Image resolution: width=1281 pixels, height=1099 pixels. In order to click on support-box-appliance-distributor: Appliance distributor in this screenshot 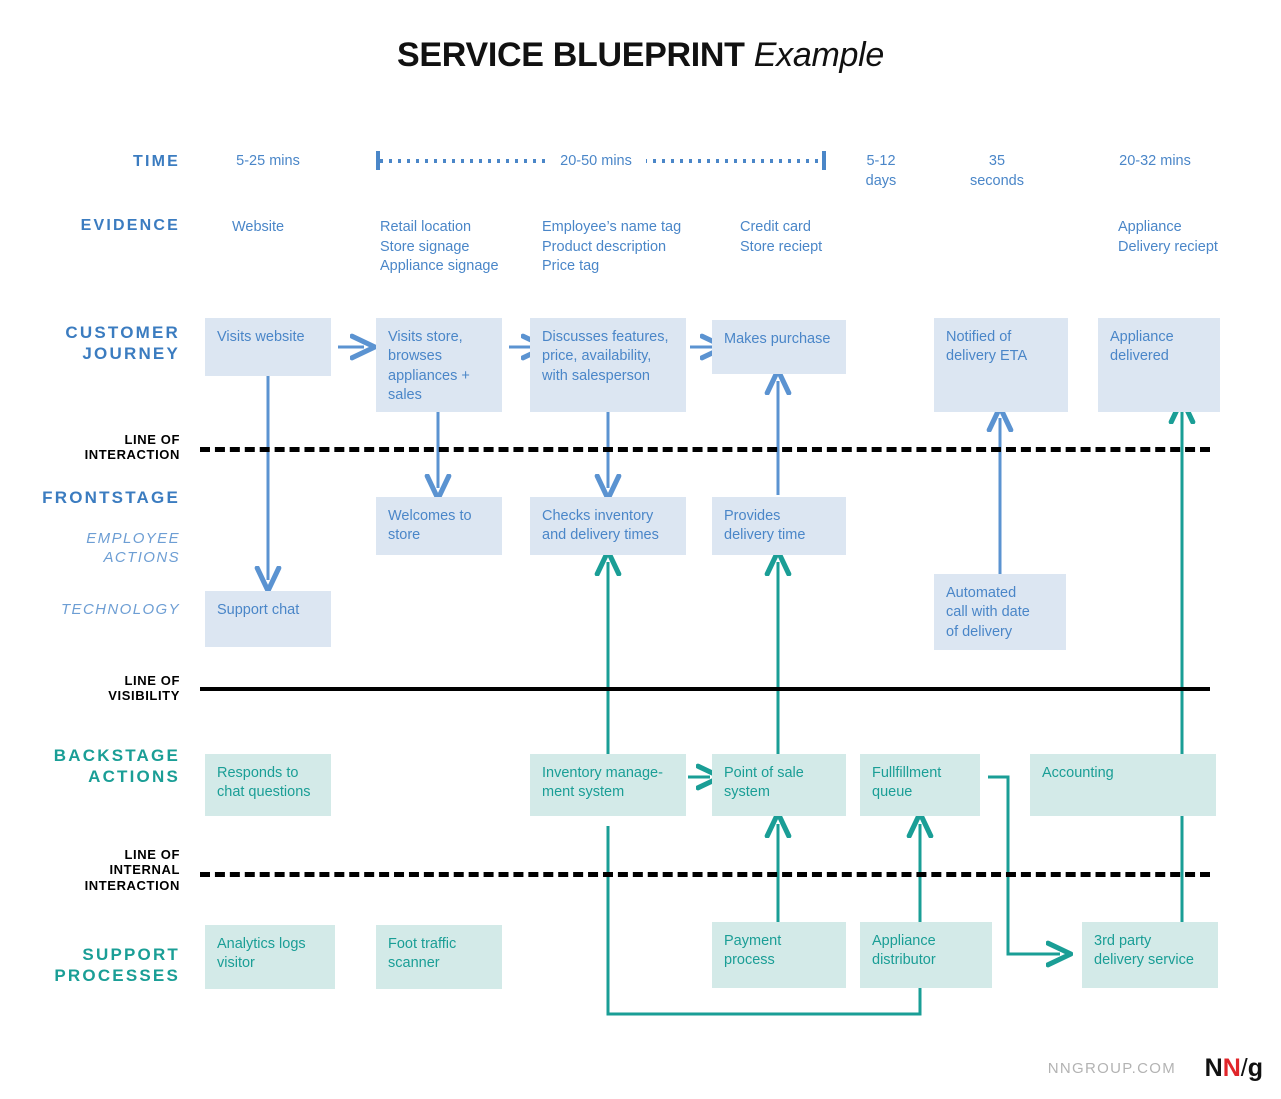, I will do `click(926, 955)`.